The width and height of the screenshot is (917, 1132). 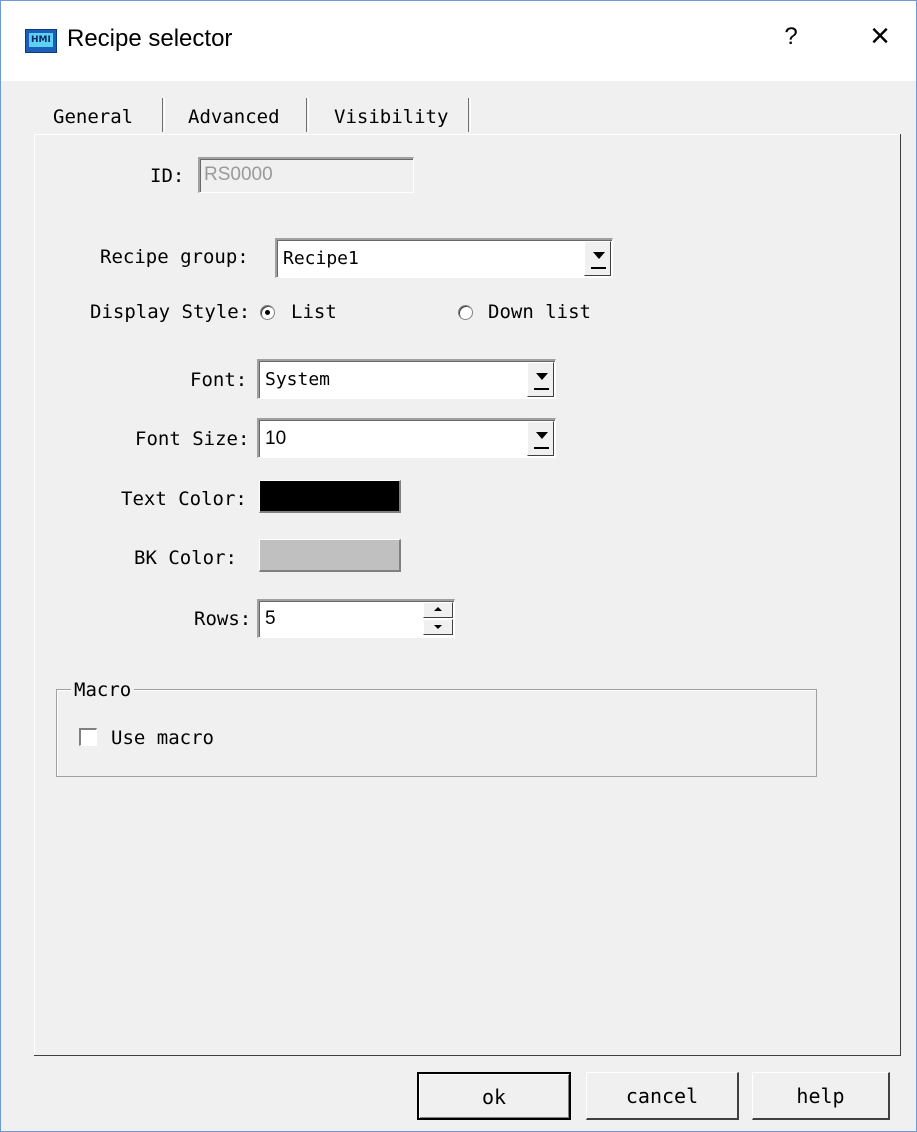 I want to click on radio-list, so click(x=267, y=312).